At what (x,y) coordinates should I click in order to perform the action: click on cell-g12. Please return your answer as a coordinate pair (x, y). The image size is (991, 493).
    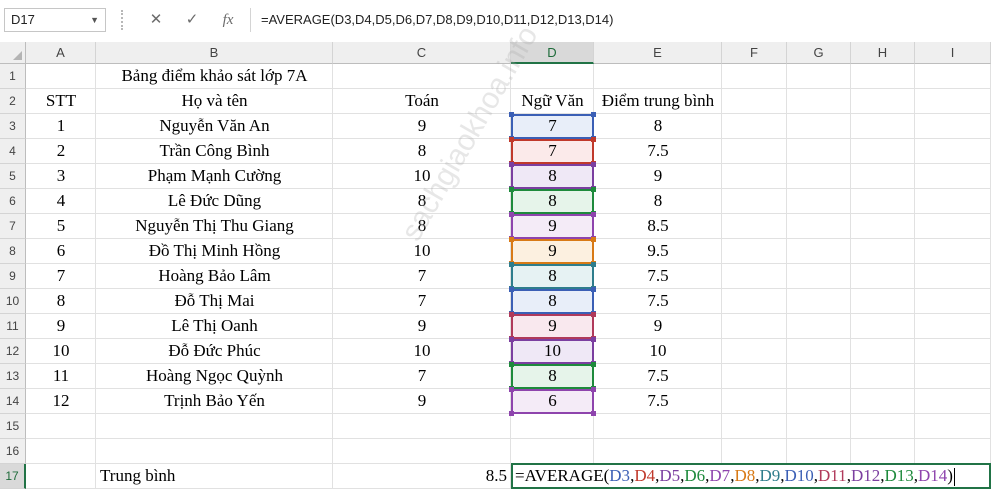
    Looking at the image, I should click on (819, 351).